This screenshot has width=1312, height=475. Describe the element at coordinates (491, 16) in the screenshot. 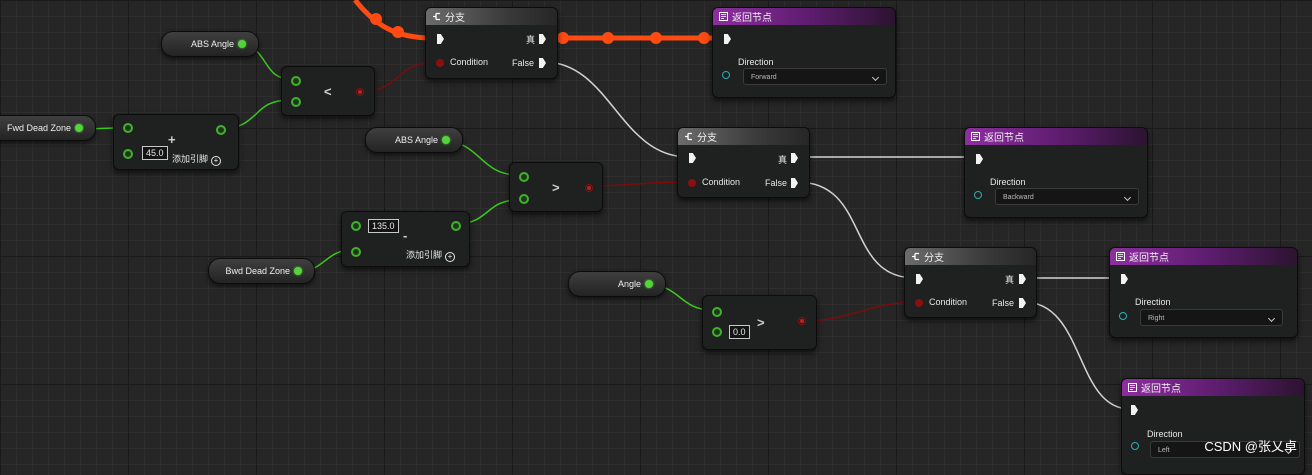

I see `branch-header: 分支` at that location.